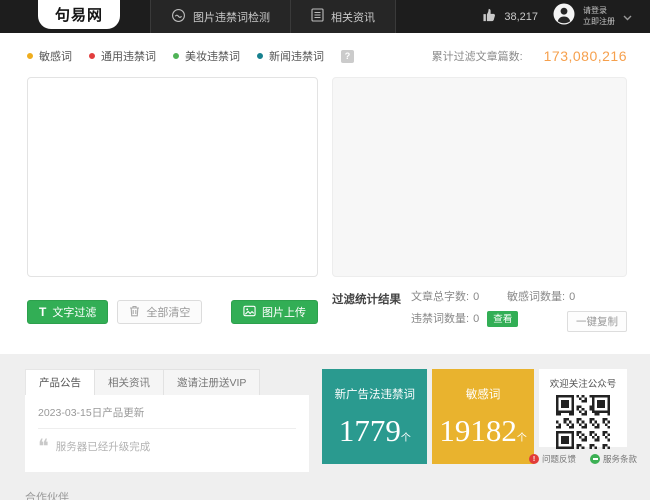 This screenshot has height=500, width=650. I want to click on terms-icon, so click(595, 459).